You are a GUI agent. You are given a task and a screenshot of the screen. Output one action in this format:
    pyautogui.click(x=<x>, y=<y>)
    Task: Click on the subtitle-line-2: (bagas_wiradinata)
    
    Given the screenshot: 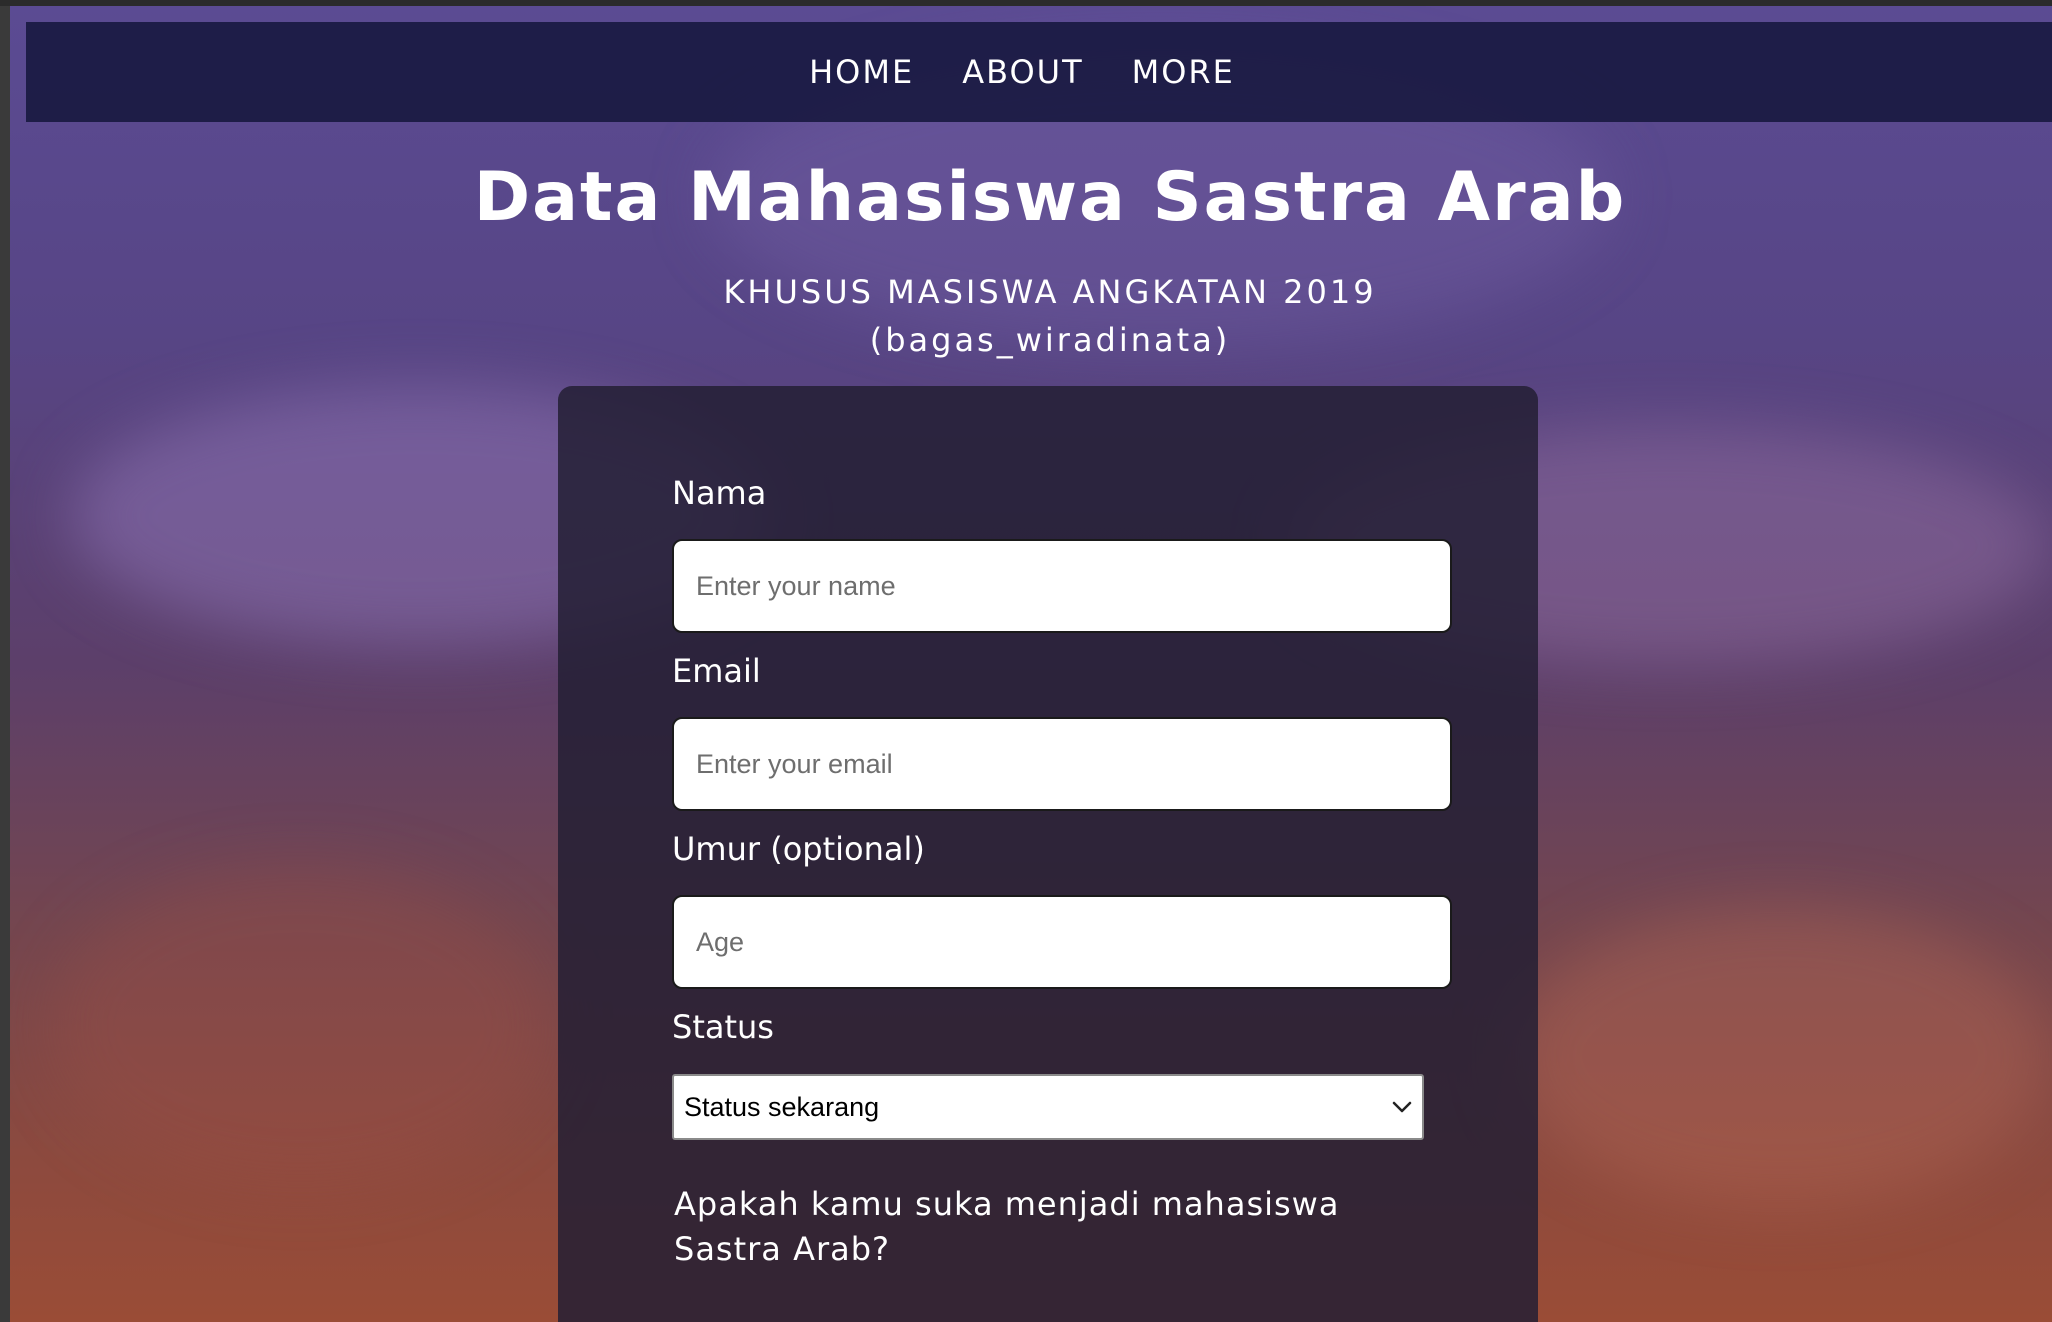 What is the action you would take?
    pyautogui.click(x=1050, y=340)
    